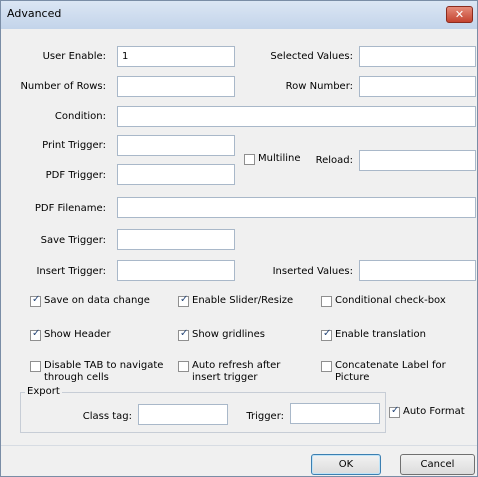 The height and width of the screenshot is (477, 478). What do you see at coordinates (176, 270) in the screenshot?
I see `insert-trigger-input` at bounding box center [176, 270].